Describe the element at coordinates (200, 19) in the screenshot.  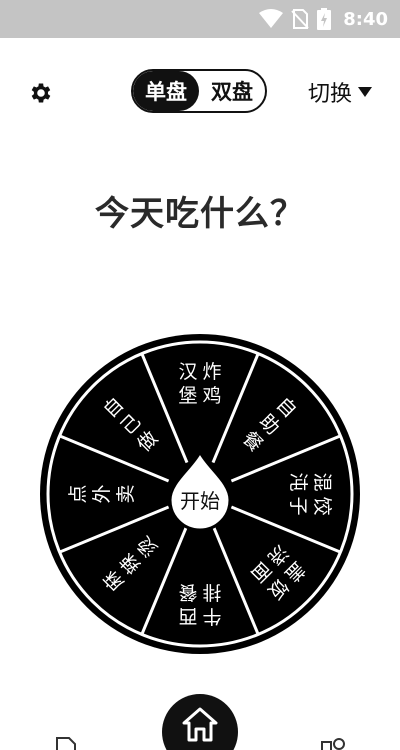
I see `status-bar: 8:40` at that location.